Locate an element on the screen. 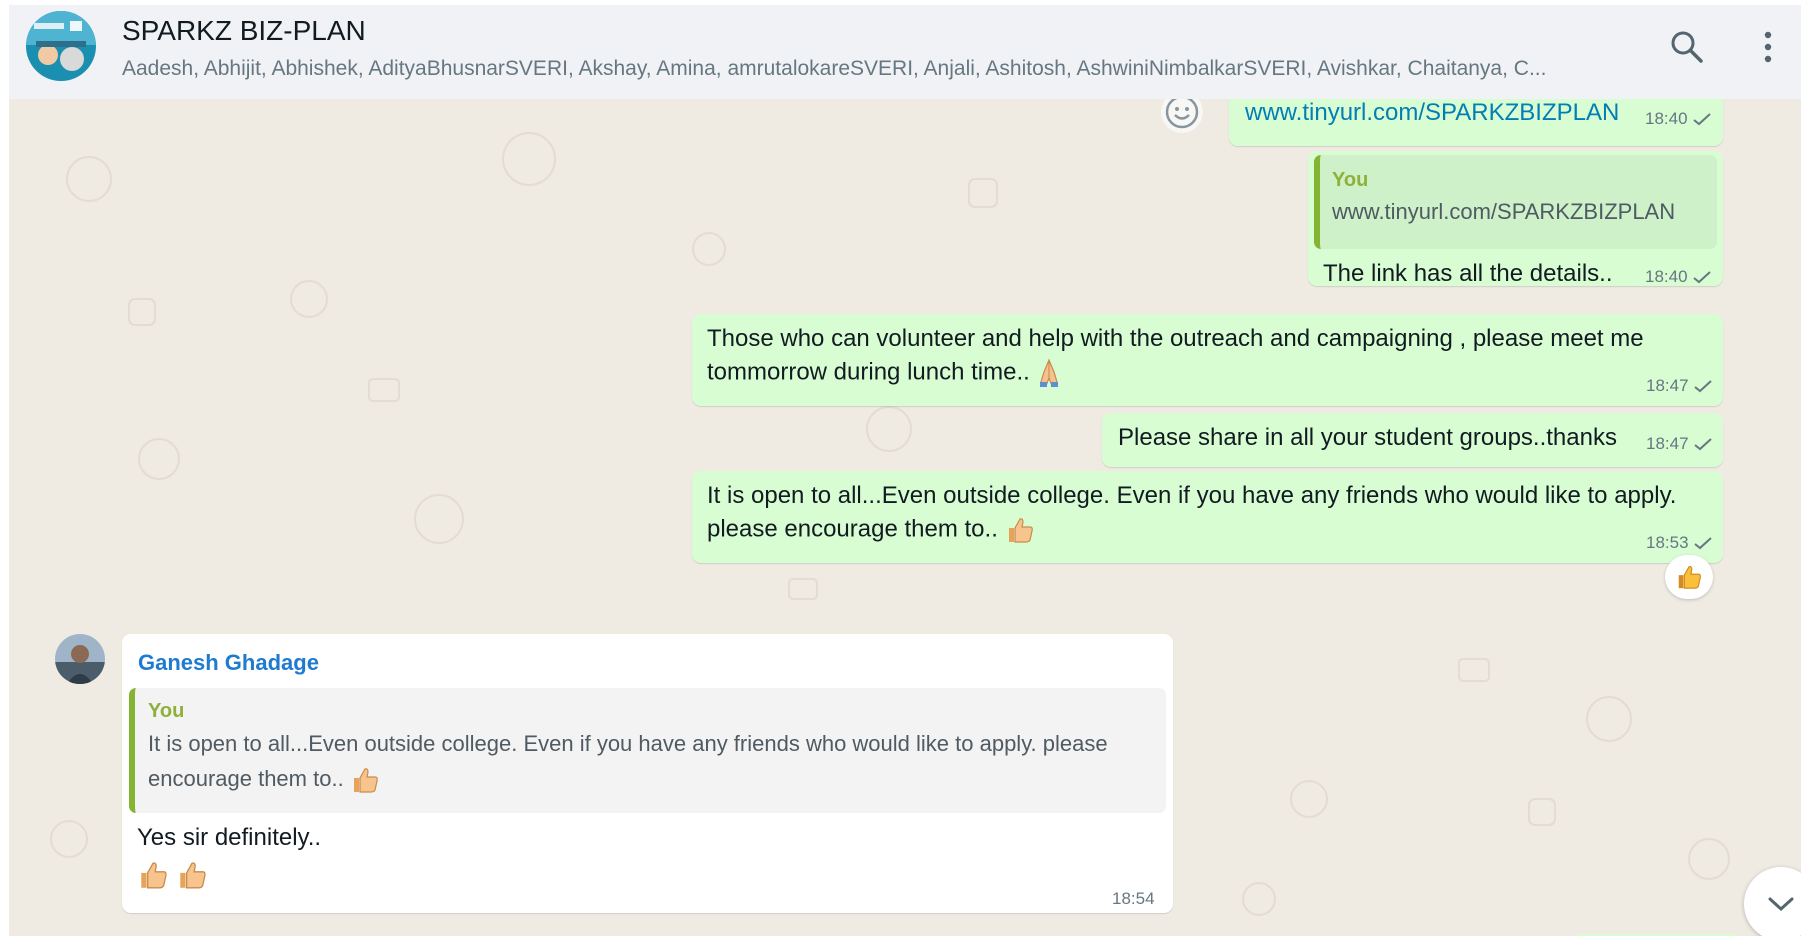 Image resolution: width=1801 pixels, height=936 pixels. chevron-down-icon is located at coordinates (1781, 904).